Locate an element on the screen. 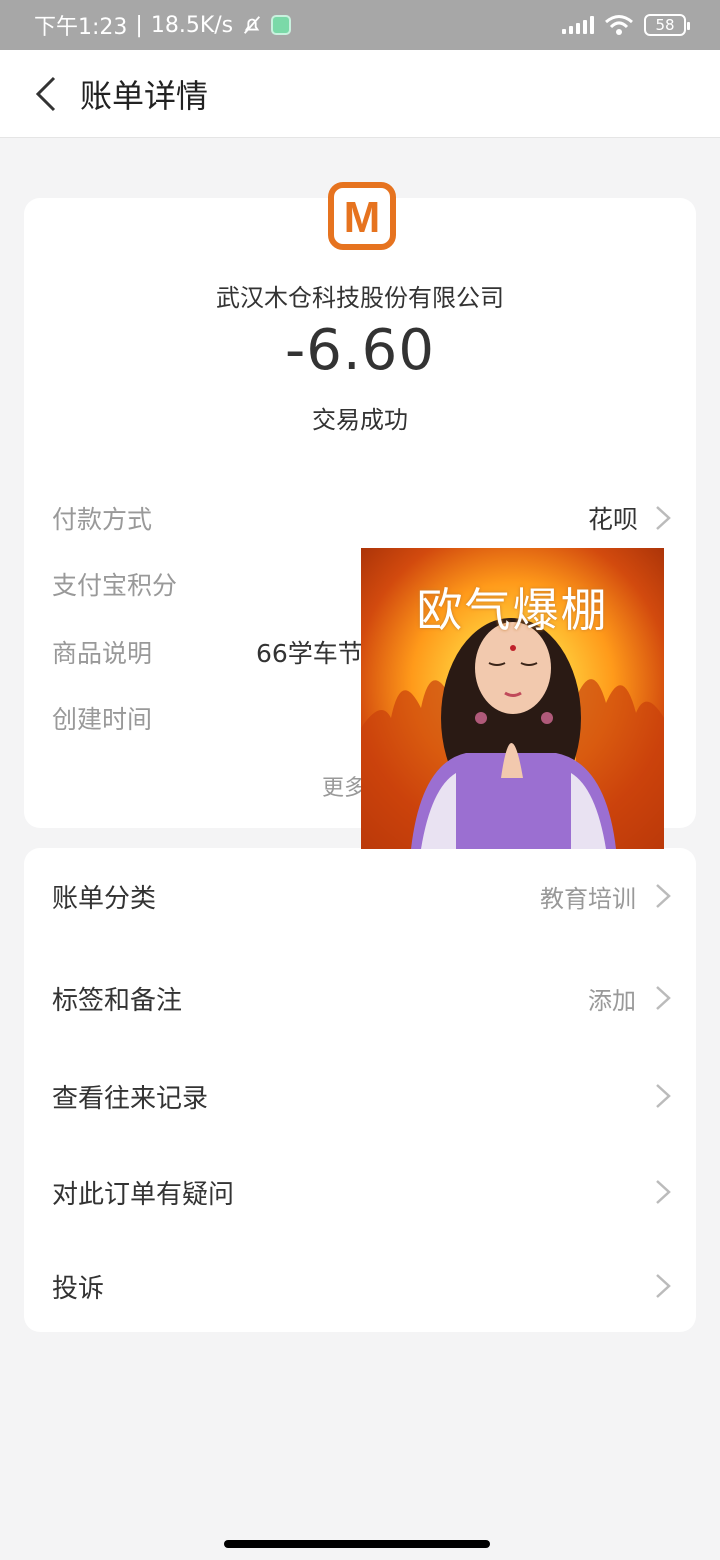 The image size is (720, 1560). battery-level: 58 is located at coordinates (665, 25).